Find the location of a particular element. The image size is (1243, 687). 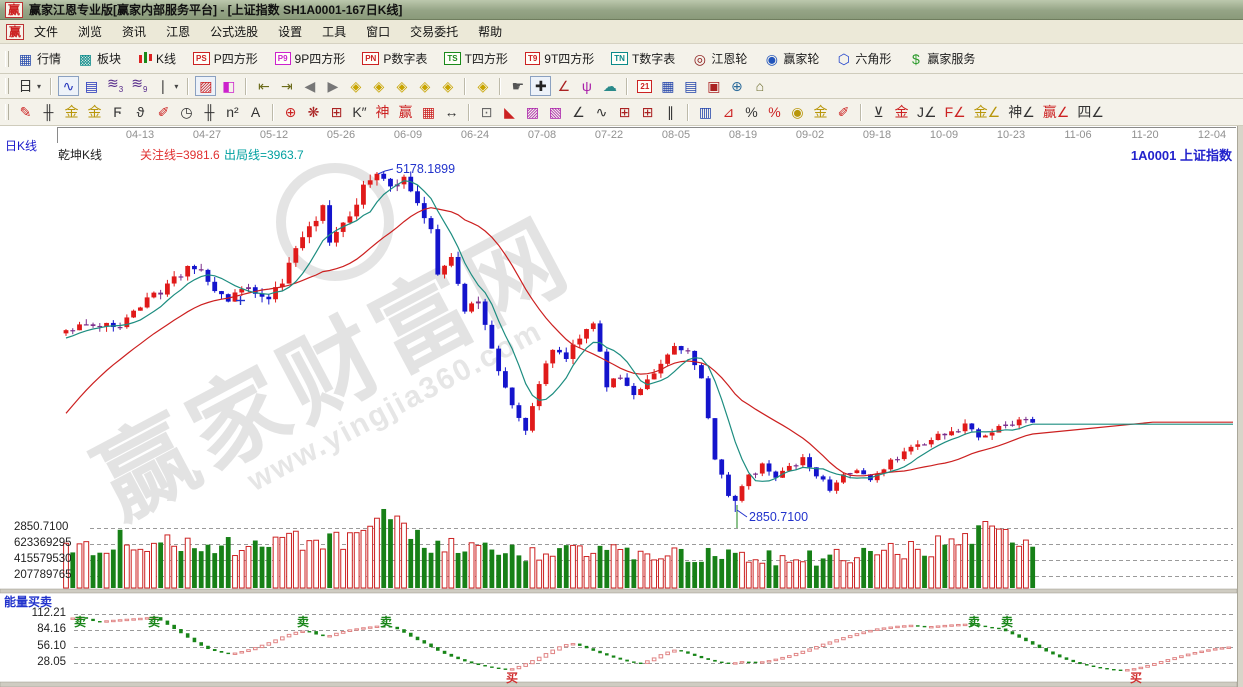

win-angle-button: 赢∠ is located at coordinates (1056, 112).